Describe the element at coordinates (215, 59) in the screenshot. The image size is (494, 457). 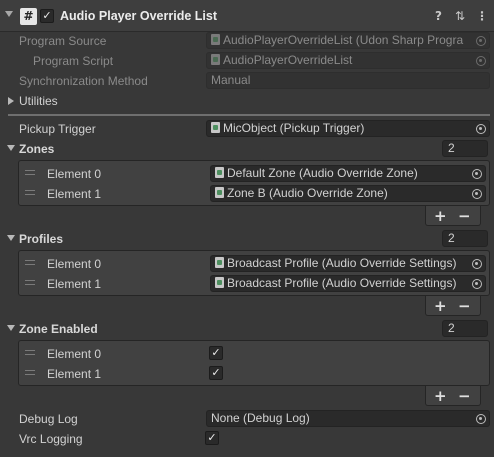
I see `script-asset-icon` at that location.